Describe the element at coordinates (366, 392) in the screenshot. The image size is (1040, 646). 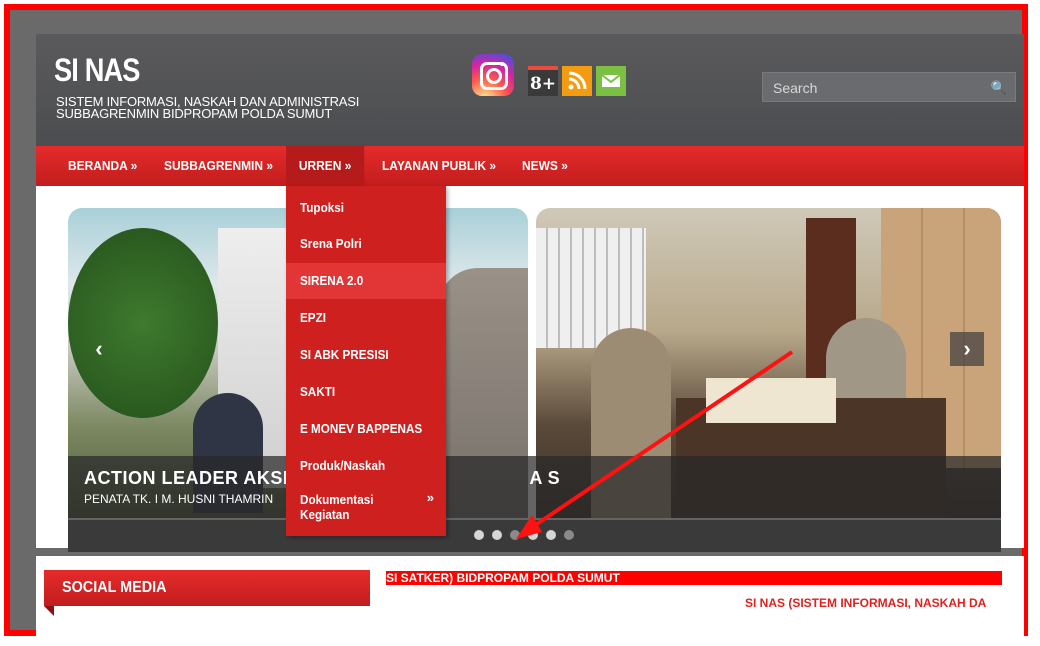
I see `menu-item-sakti: SAKTI` at that location.